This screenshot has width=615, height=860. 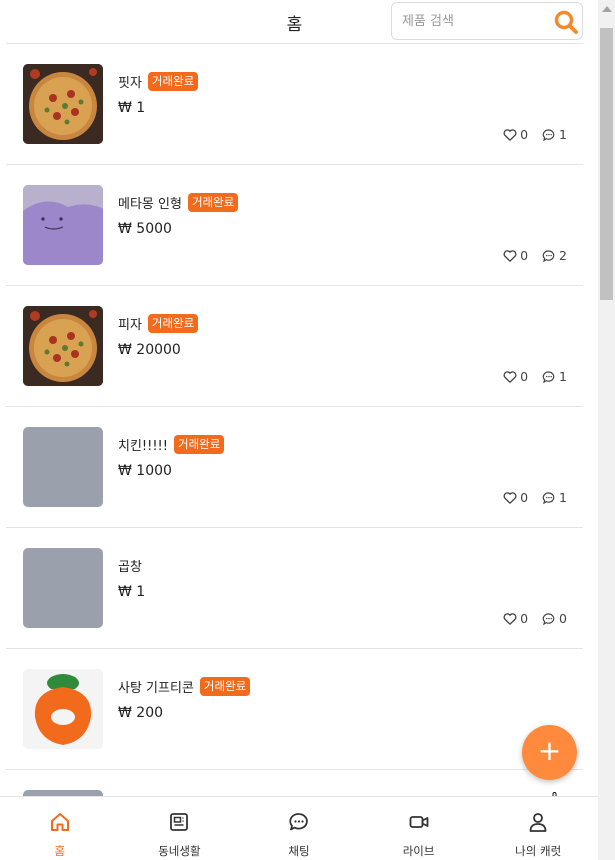 I want to click on product-stats: 0 2, so click(x=535, y=255).